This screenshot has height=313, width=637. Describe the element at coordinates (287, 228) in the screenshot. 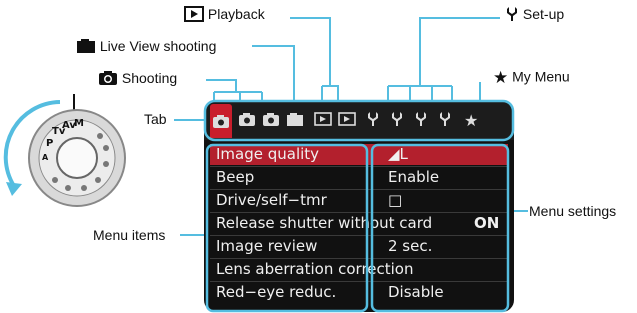

I see `menu-items-highlight` at that location.